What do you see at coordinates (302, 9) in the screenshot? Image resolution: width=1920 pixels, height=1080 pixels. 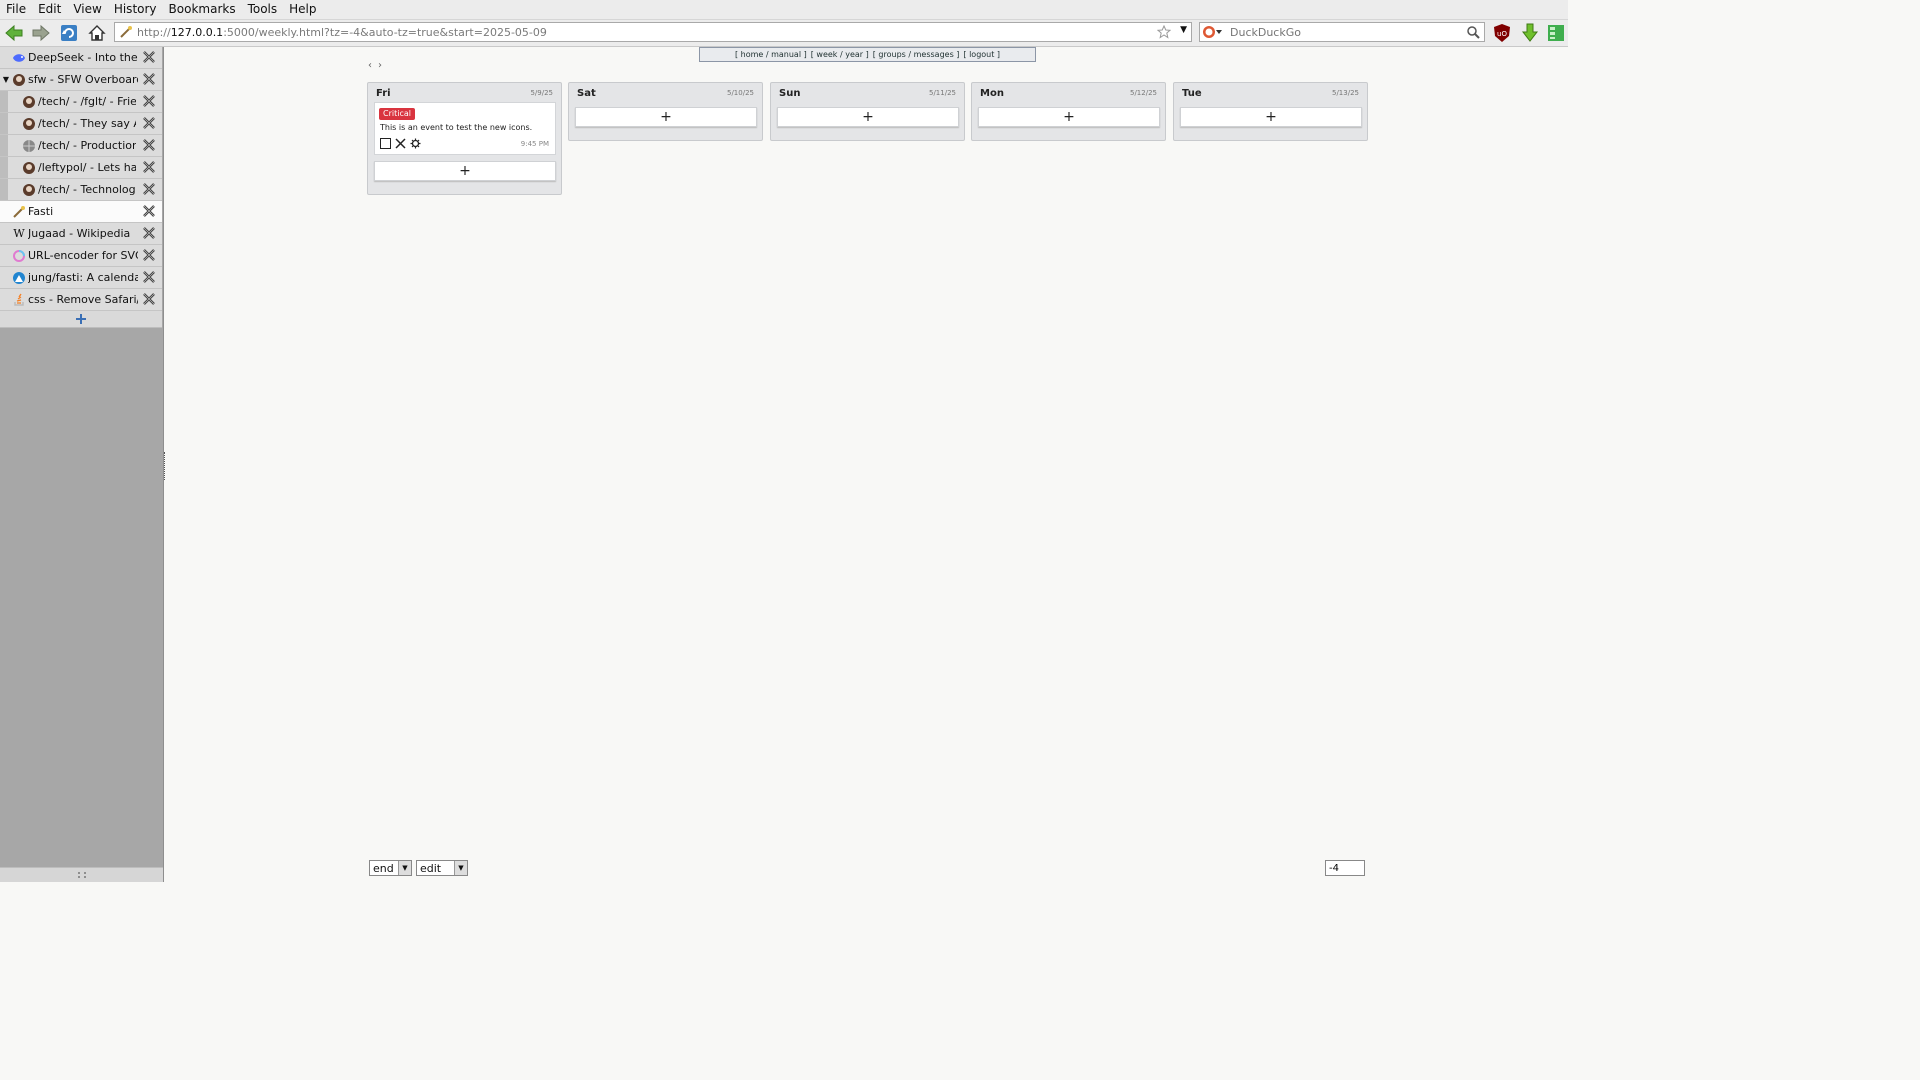 I see `menu-help: Help` at bounding box center [302, 9].